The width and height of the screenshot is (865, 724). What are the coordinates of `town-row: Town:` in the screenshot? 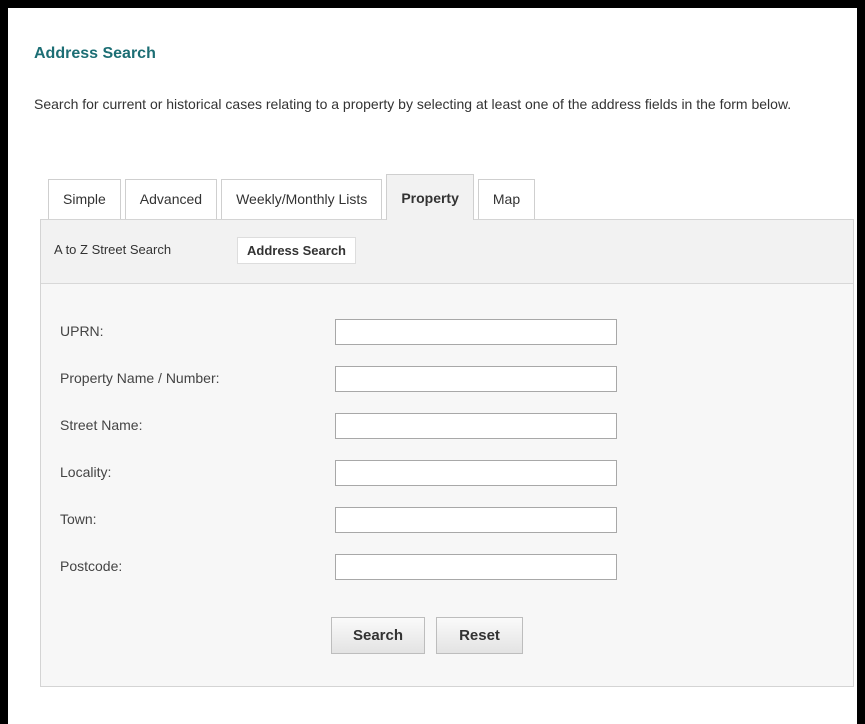 It's located at (447, 520).